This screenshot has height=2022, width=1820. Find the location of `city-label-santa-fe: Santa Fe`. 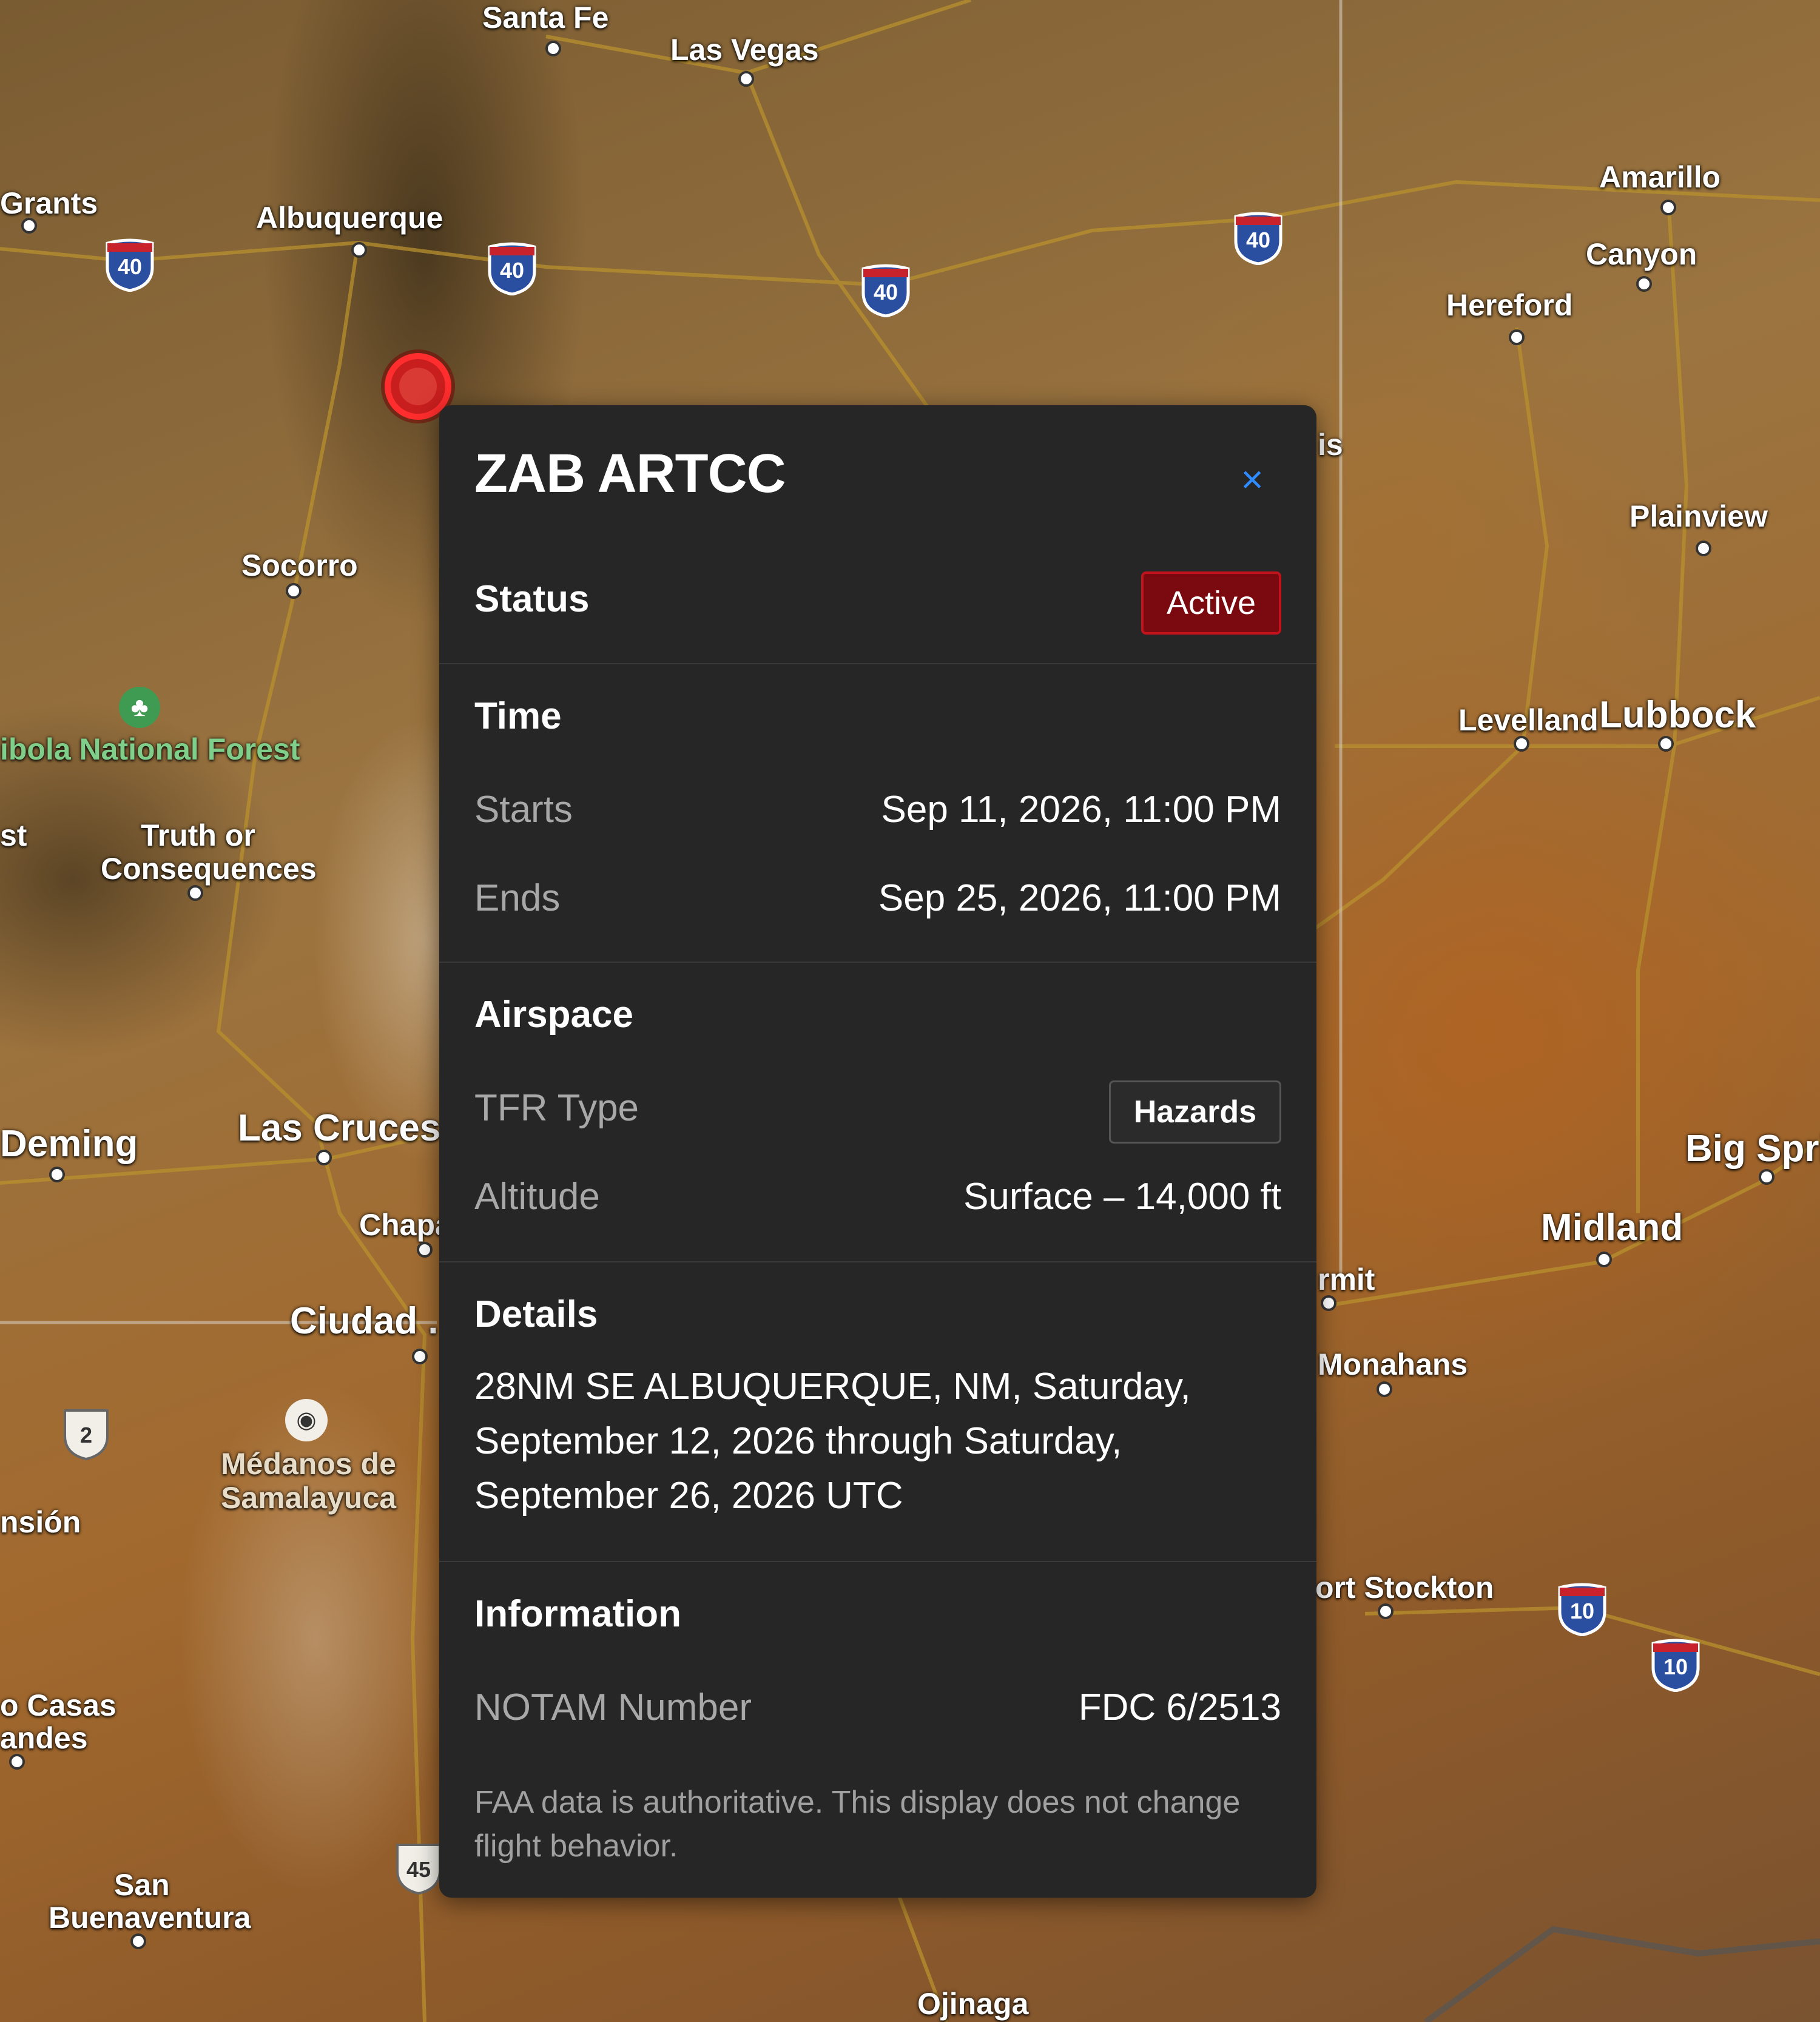

city-label-santa-fe: Santa Fe is located at coordinates (545, 18).